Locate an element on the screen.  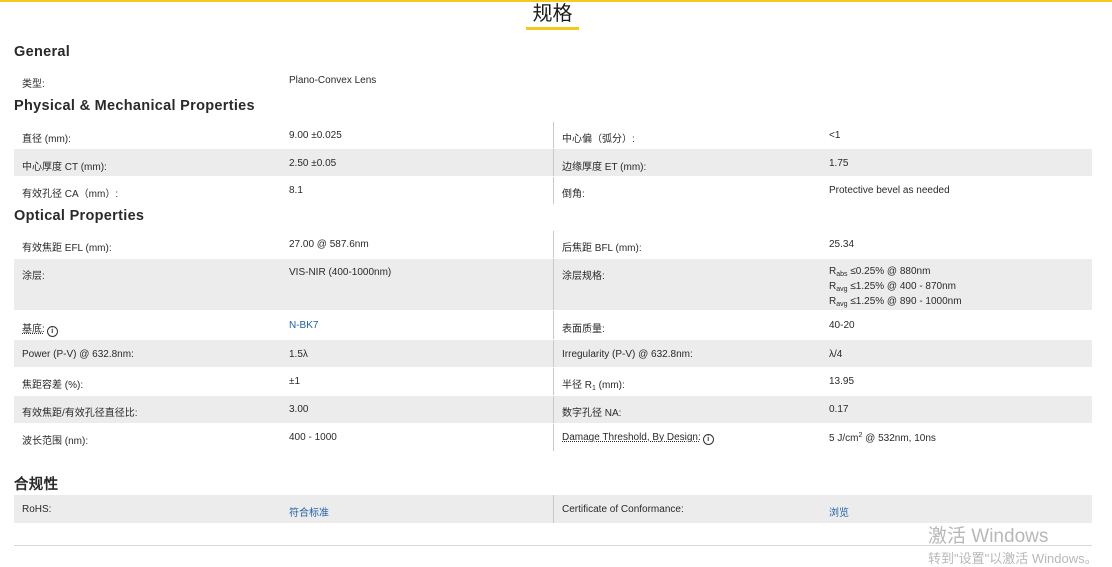
coating-spec-line: Ravg ≤1.25% @ 890 - 1000nm is located at coordinates (895, 302).